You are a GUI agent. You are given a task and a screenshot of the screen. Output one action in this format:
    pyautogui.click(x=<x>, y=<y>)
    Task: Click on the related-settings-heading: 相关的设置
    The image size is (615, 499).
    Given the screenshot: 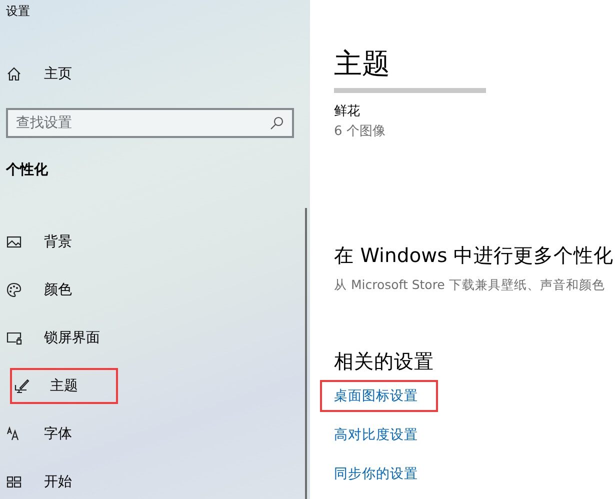 What is the action you would take?
    pyautogui.click(x=384, y=361)
    